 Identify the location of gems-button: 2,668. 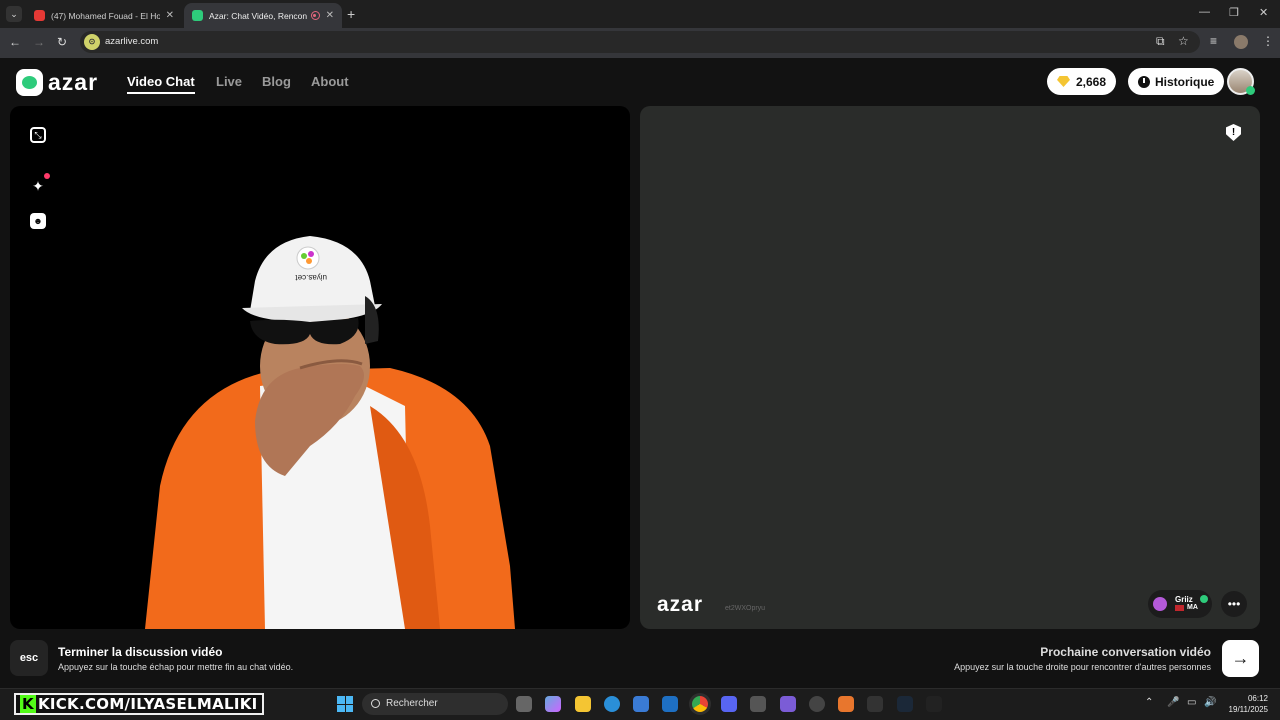
(1082, 81).